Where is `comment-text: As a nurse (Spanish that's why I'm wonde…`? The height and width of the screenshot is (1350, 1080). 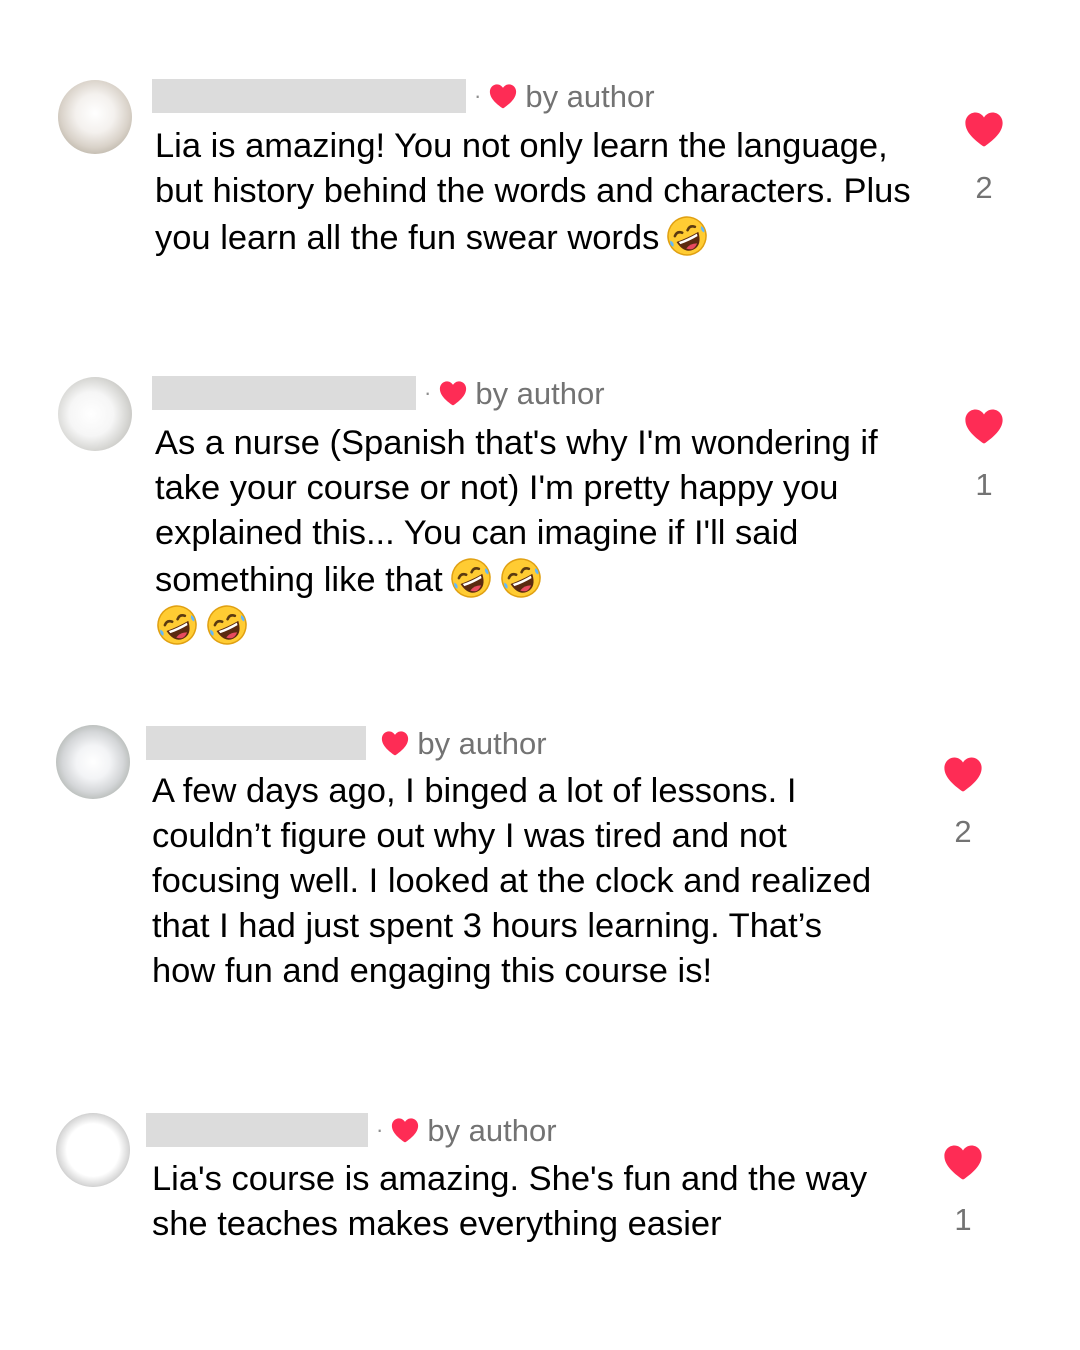 comment-text: As a nurse (Spanish that's why I'm wonde… is located at coordinates (545, 535).